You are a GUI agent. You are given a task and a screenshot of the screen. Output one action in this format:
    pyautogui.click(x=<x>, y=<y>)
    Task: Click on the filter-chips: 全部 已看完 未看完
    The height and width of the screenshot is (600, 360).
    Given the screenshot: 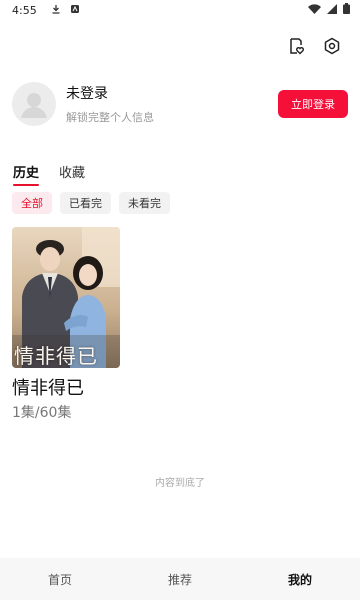 What is the action you would take?
    pyautogui.click(x=91, y=203)
    